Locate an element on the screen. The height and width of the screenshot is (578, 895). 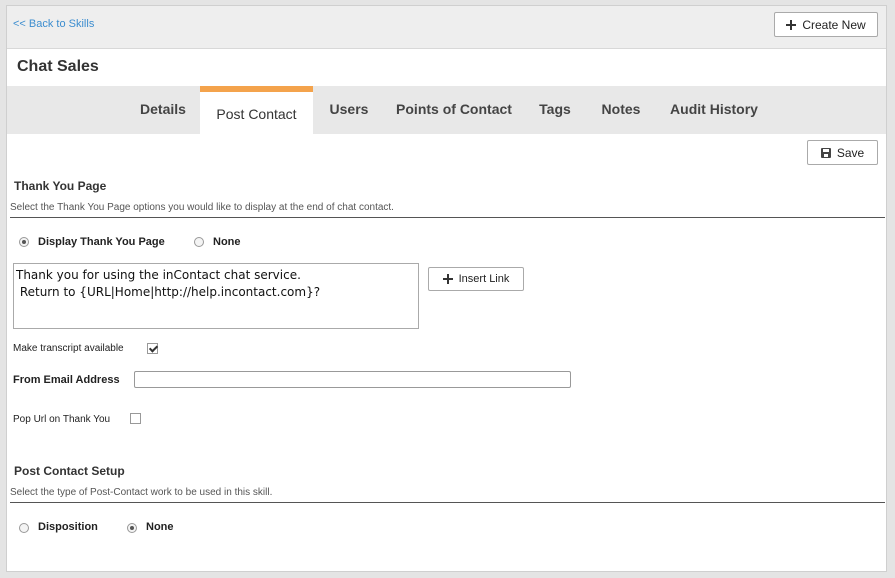
save-label: Save is located at coordinates (850, 152).